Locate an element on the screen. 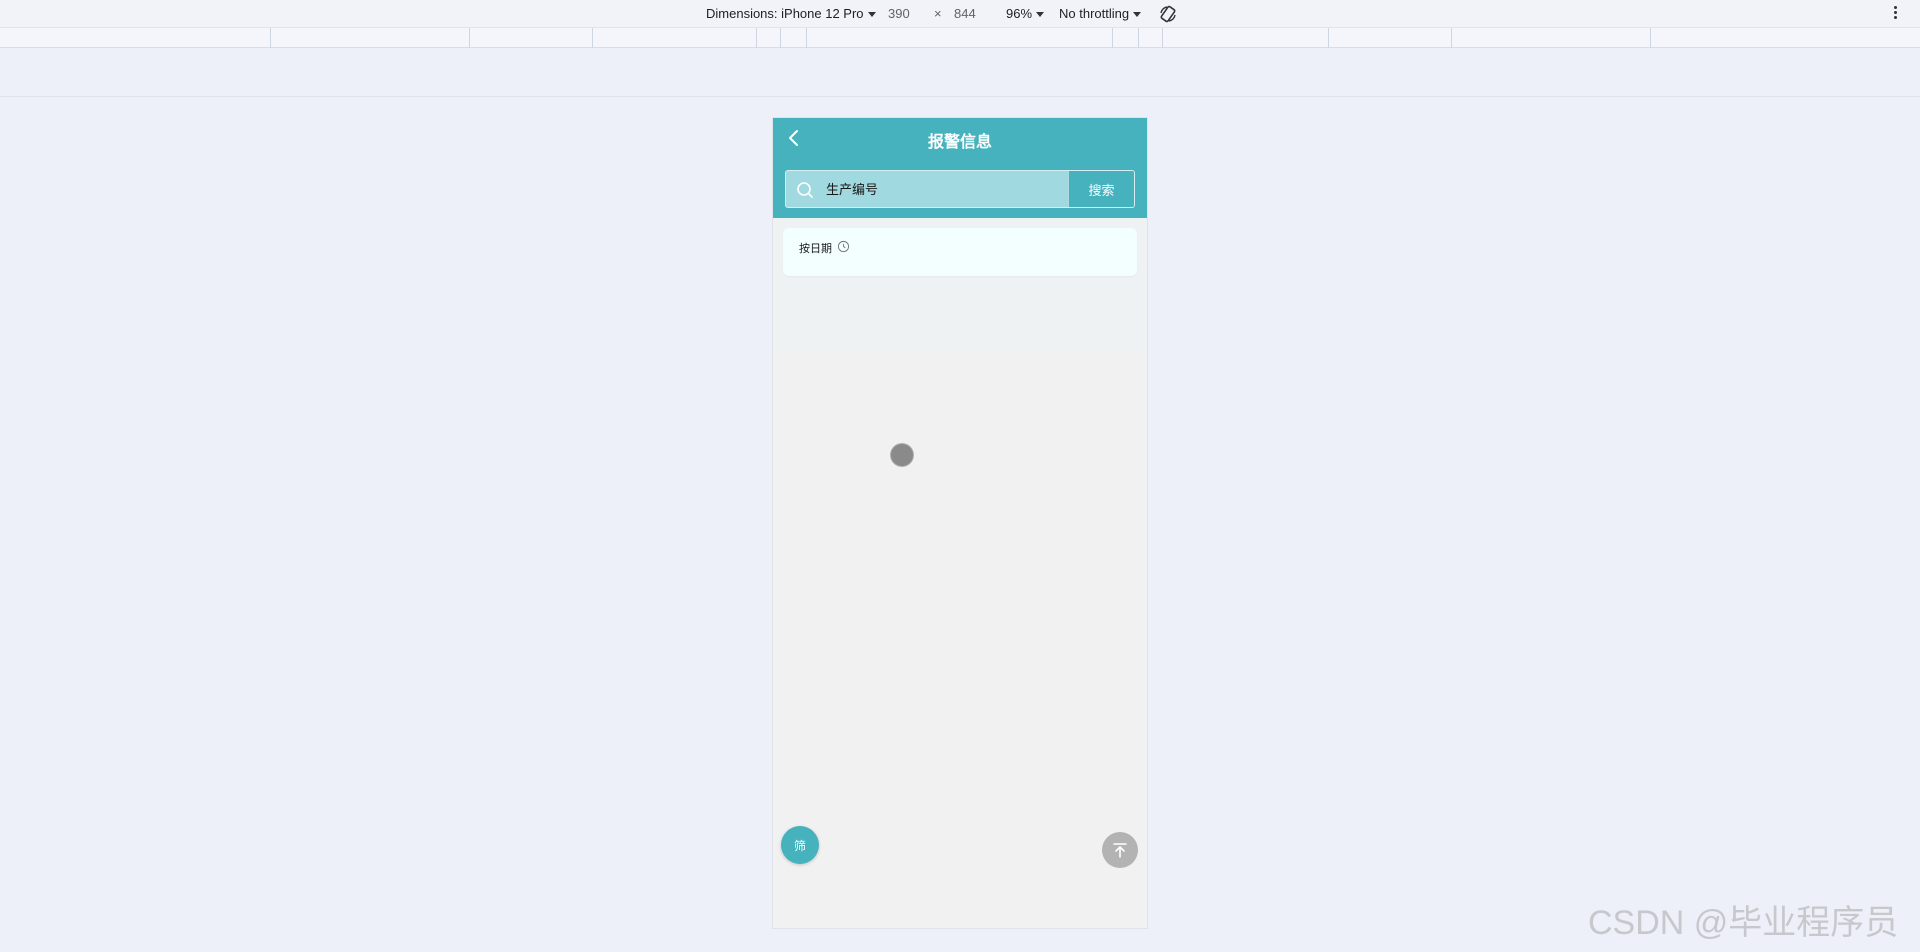  date-filter-label: 按日期 is located at coordinates (815, 249).